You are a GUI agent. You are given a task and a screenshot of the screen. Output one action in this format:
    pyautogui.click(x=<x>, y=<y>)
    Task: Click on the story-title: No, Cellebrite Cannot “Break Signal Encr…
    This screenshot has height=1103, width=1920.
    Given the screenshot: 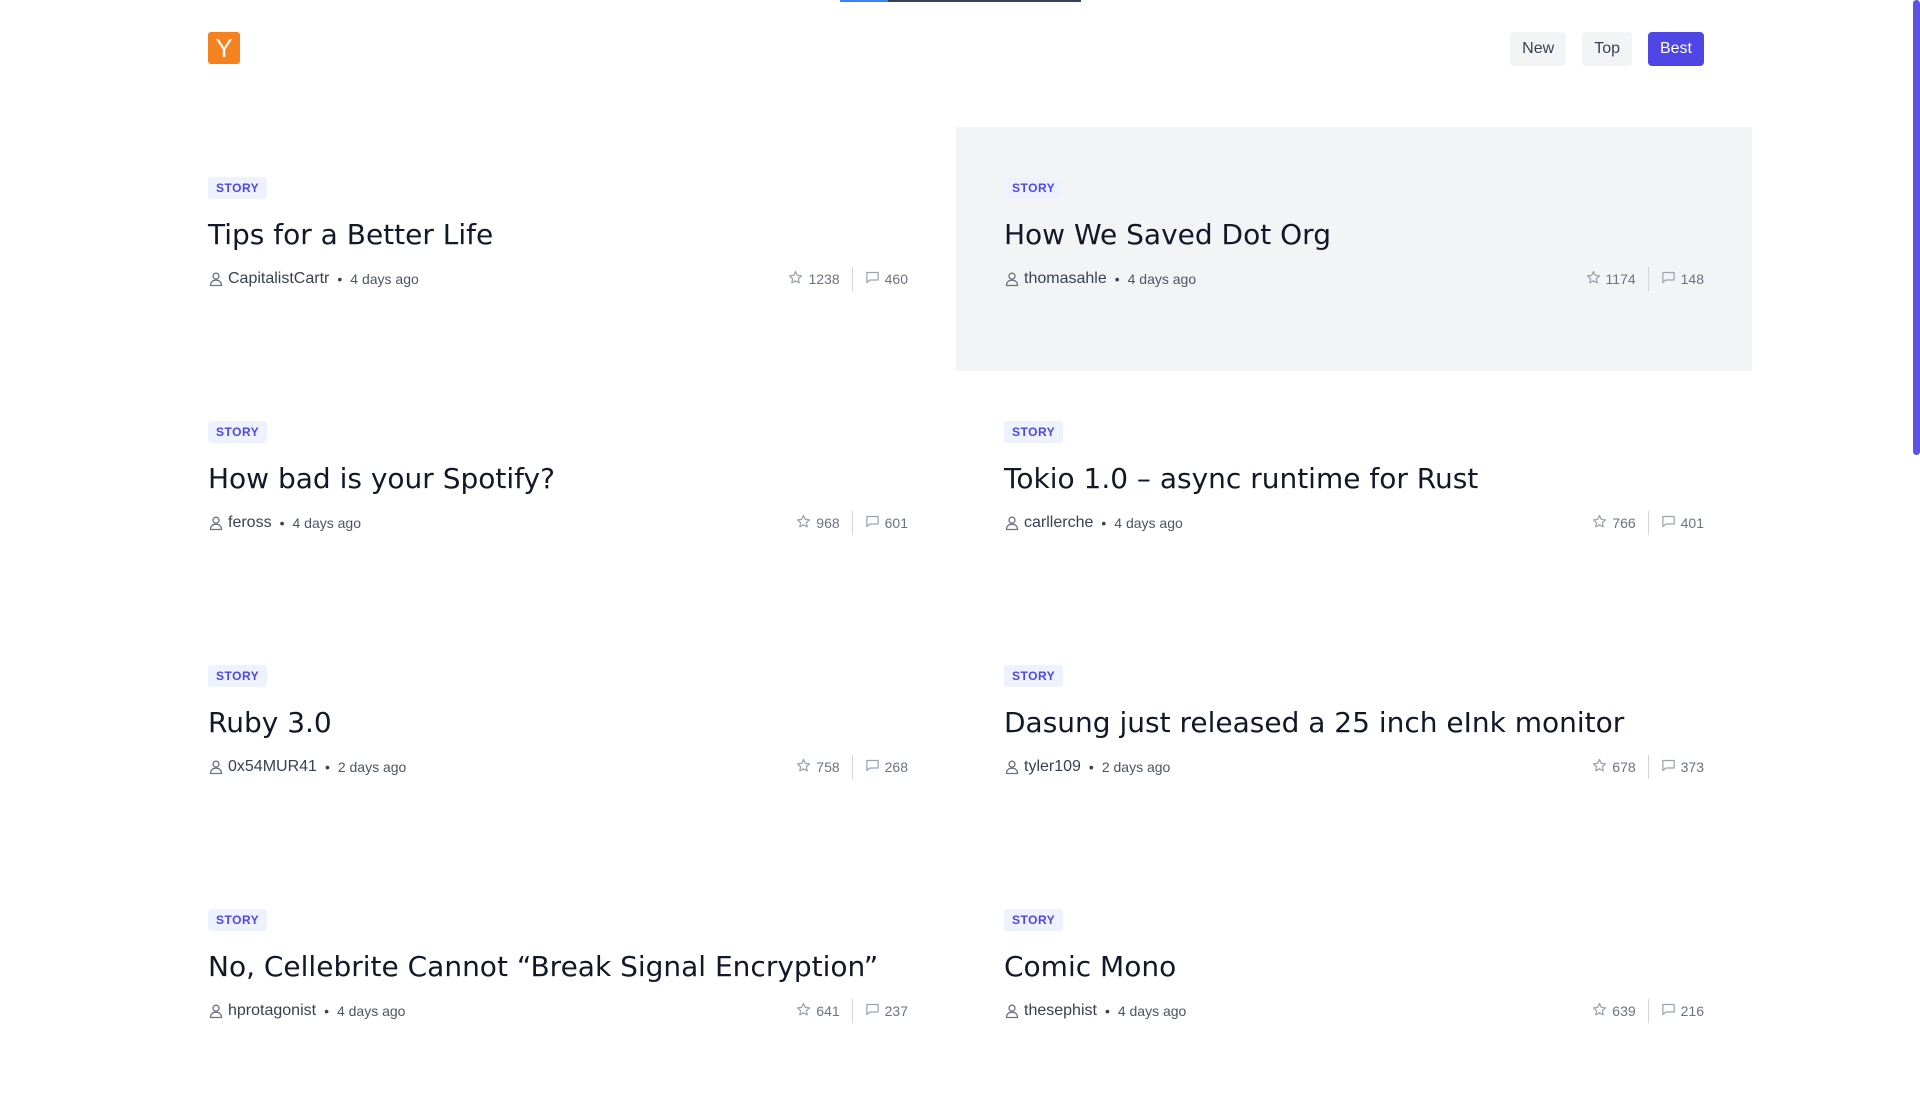 What is the action you would take?
    pyautogui.click(x=543, y=967)
    